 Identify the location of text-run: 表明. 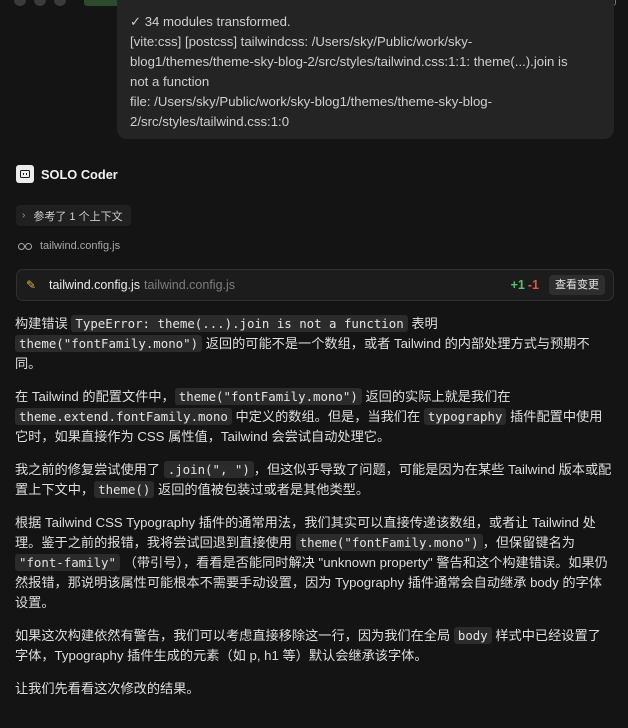
(422, 323).